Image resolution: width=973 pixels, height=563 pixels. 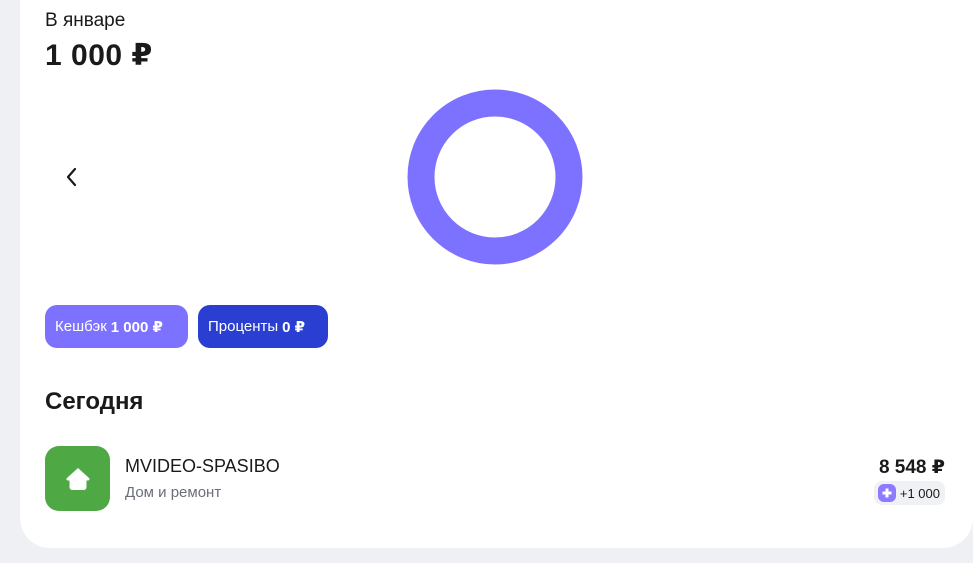 What do you see at coordinates (911, 467) in the screenshot?
I see `transaction-amount: 8 548 ₽` at bounding box center [911, 467].